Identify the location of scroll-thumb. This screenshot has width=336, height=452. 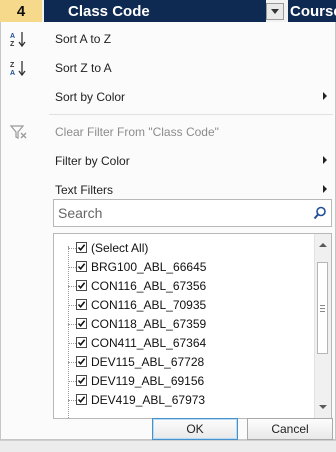
(322, 308).